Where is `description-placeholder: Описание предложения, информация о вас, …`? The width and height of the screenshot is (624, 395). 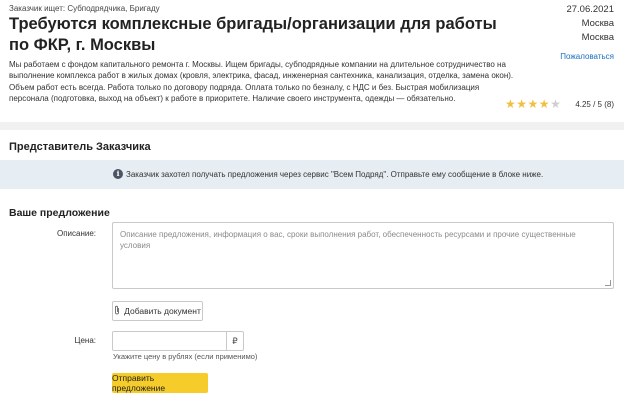
description-placeholder: Описание предложения, информация о вас, … is located at coordinates (348, 240).